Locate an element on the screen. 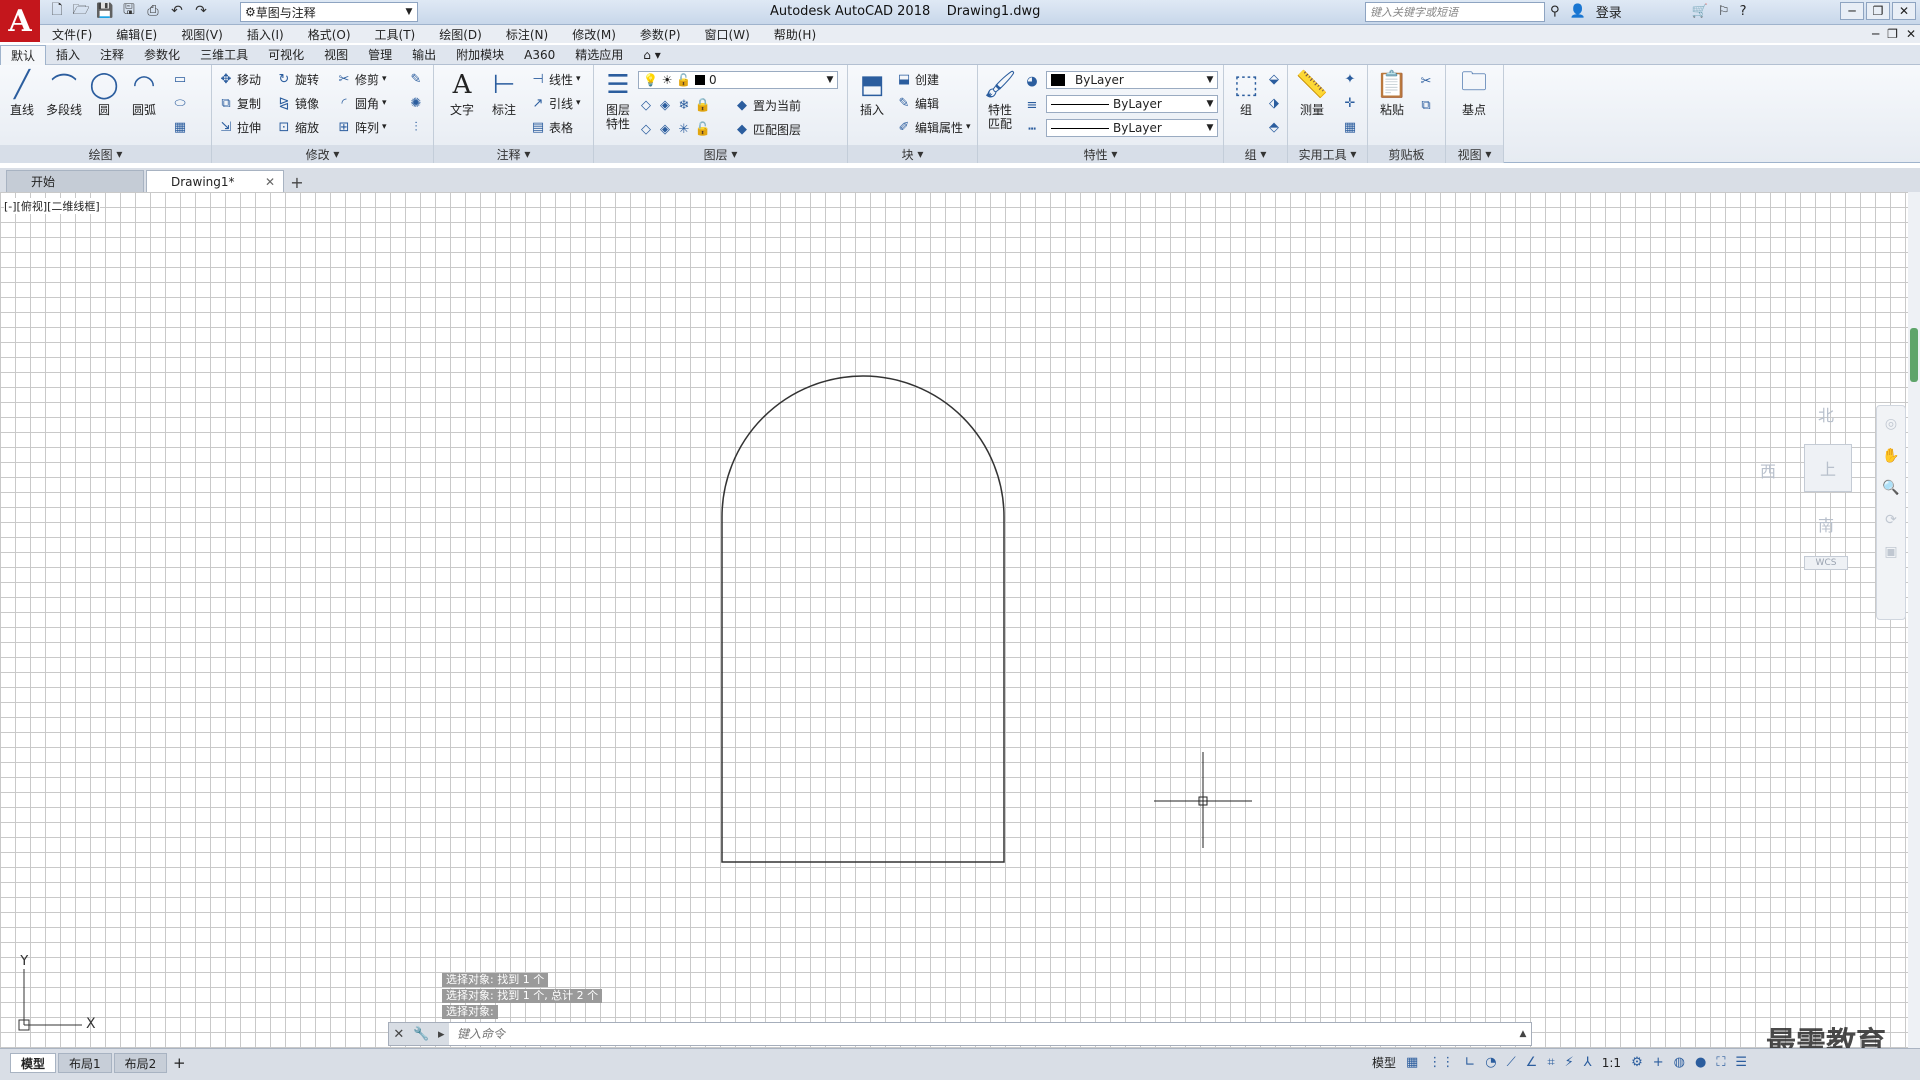 The image size is (1920, 1080). scale-button: ⊡ 缩放 is located at coordinates (297, 127).